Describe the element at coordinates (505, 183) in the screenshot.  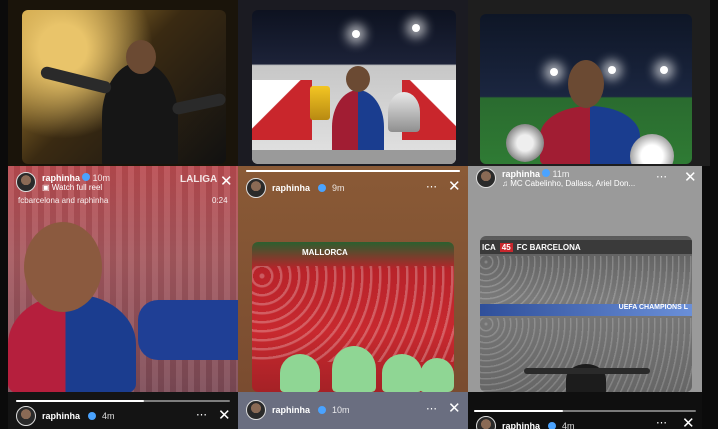
I see `music-icon: ♫` at that location.